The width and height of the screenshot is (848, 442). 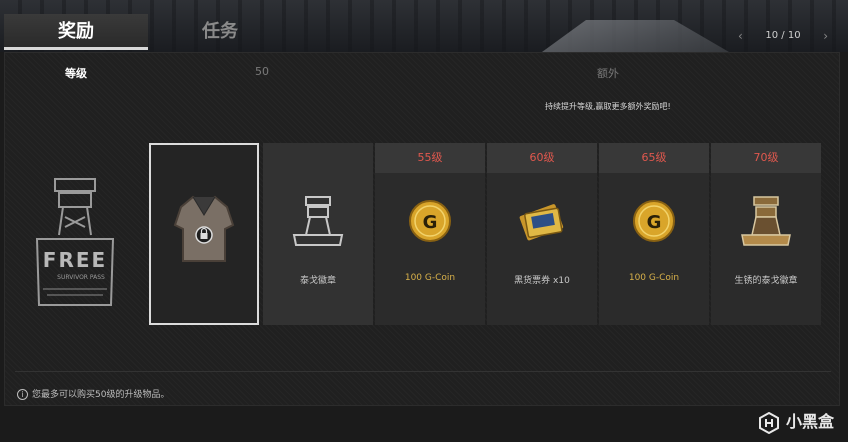 I want to click on header-level: 等级, so click(x=76, y=73).